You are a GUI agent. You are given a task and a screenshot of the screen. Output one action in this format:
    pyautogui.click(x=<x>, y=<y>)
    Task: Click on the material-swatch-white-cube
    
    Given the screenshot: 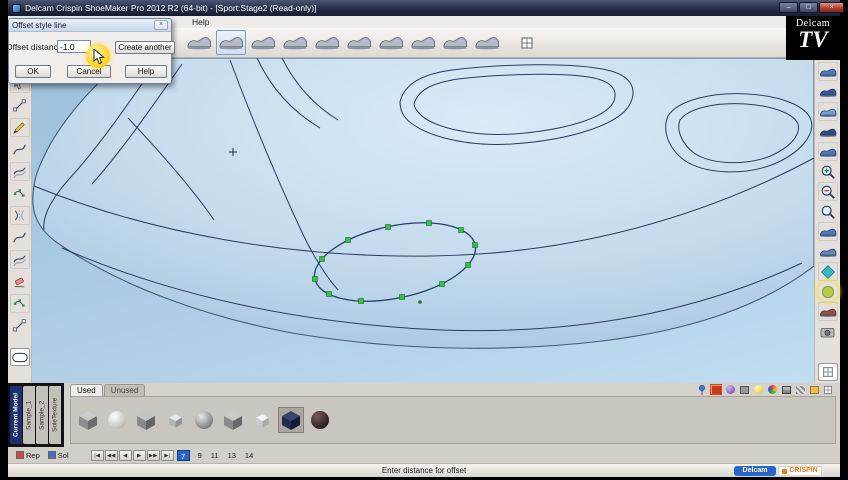 What is the action you would take?
    pyautogui.click(x=262, y=420)
    